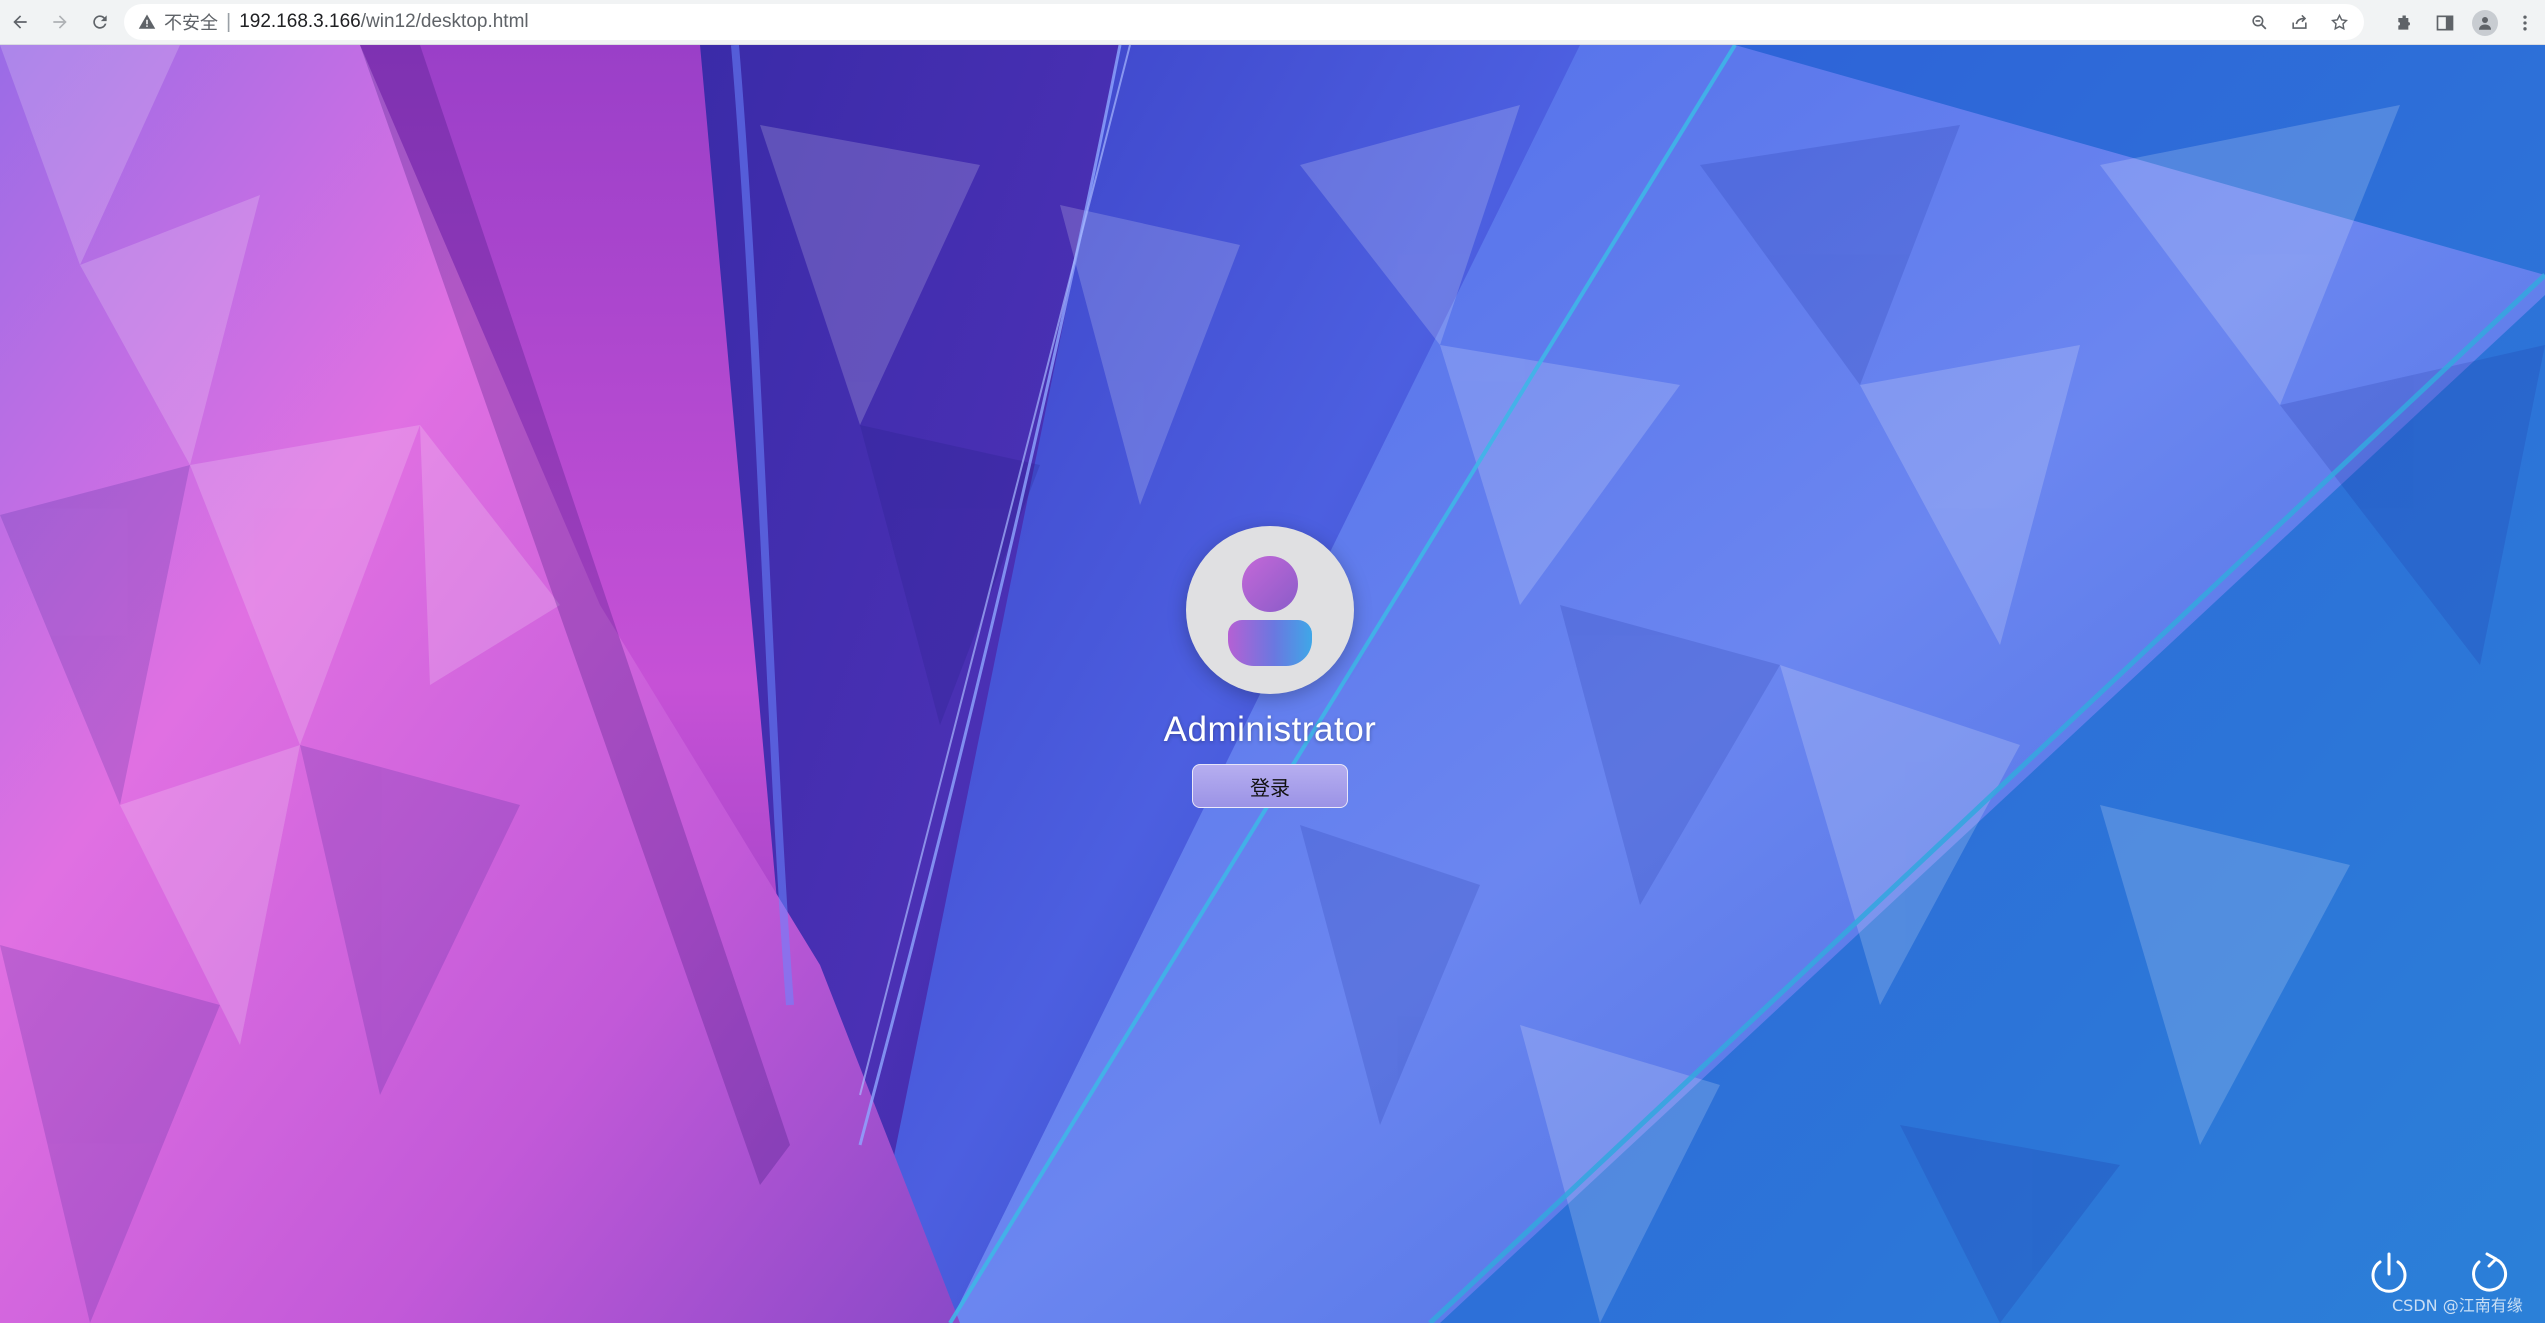 This screenshot has width=2545, height=1323. I want to click on side-panel-icon, so click(2445, 22).